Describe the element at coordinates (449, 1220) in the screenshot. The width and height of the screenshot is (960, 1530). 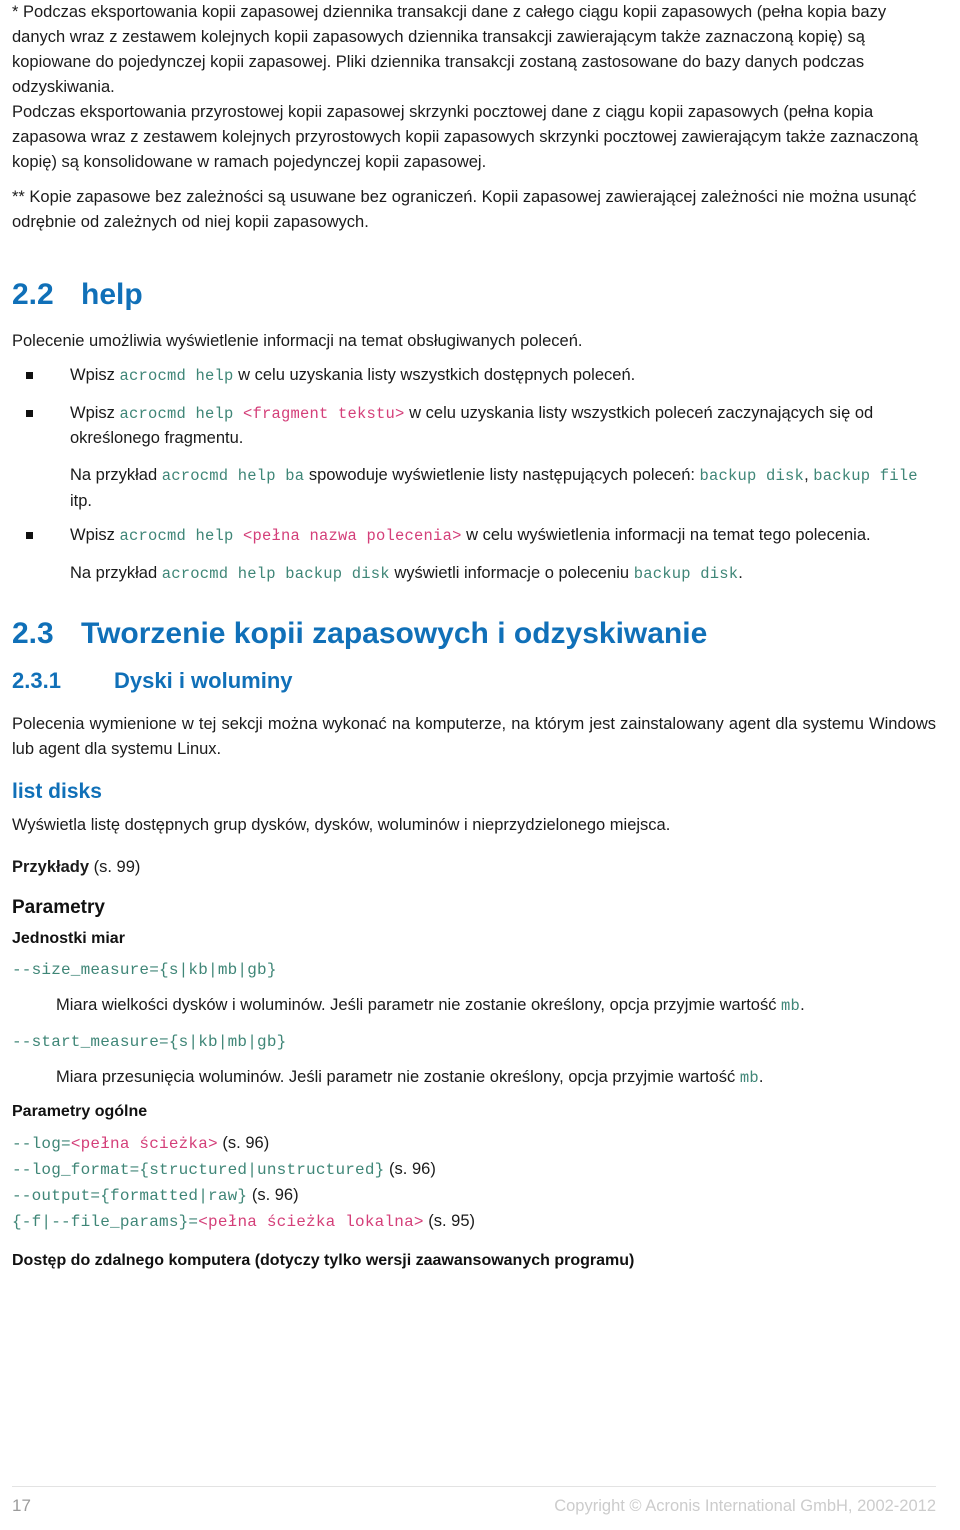
I see `general-param-file-params-ref: (s. 95)` at that location.